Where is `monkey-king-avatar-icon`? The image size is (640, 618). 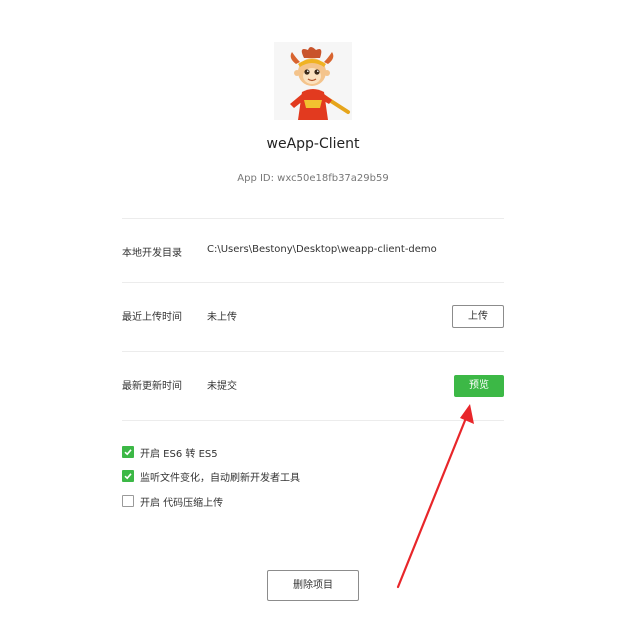 monkey-king-avatar-icon is located at coordinates (320, 83).